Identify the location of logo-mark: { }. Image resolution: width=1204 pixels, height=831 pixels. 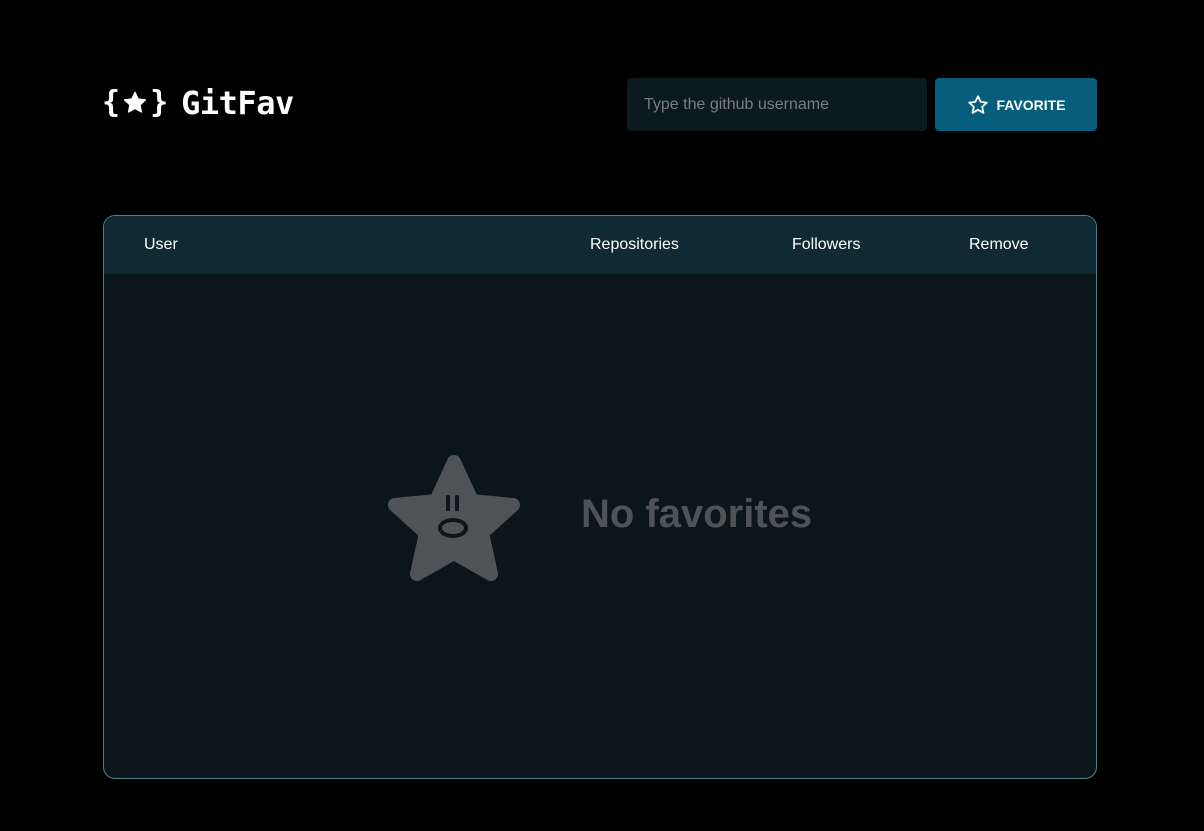
(135, 103).